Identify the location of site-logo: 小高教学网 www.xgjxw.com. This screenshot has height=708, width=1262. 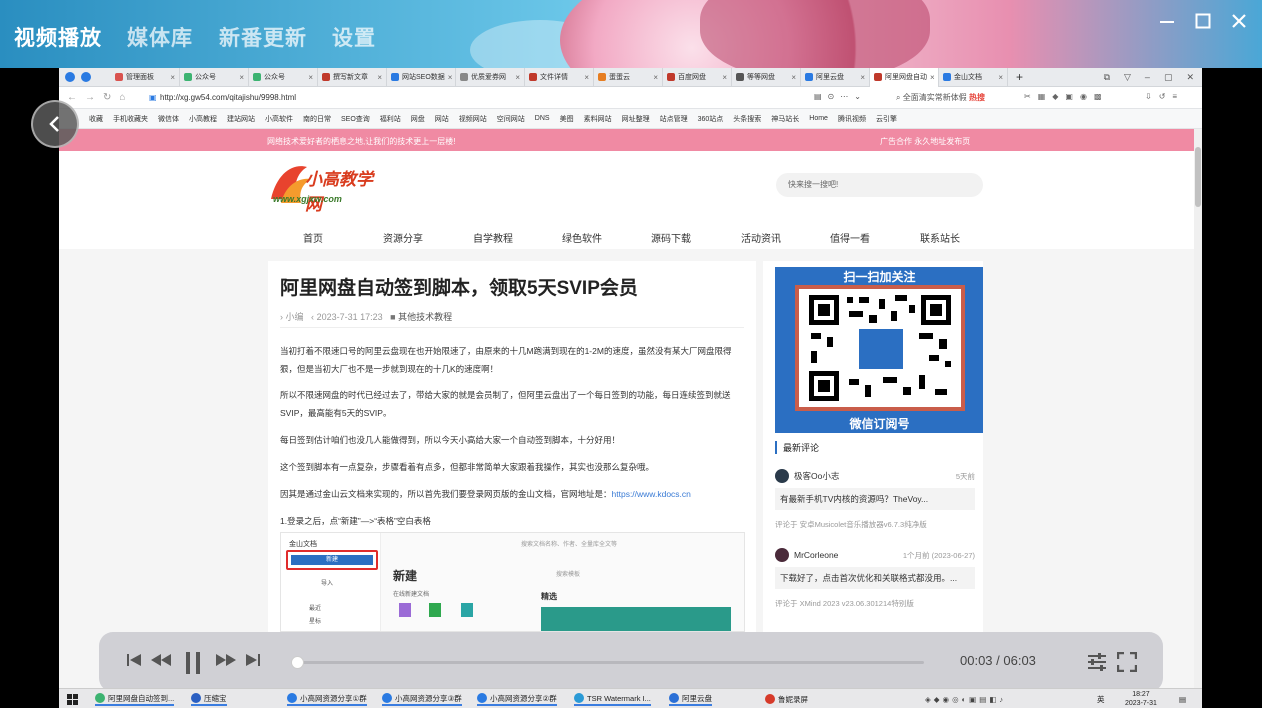
(326, 186).